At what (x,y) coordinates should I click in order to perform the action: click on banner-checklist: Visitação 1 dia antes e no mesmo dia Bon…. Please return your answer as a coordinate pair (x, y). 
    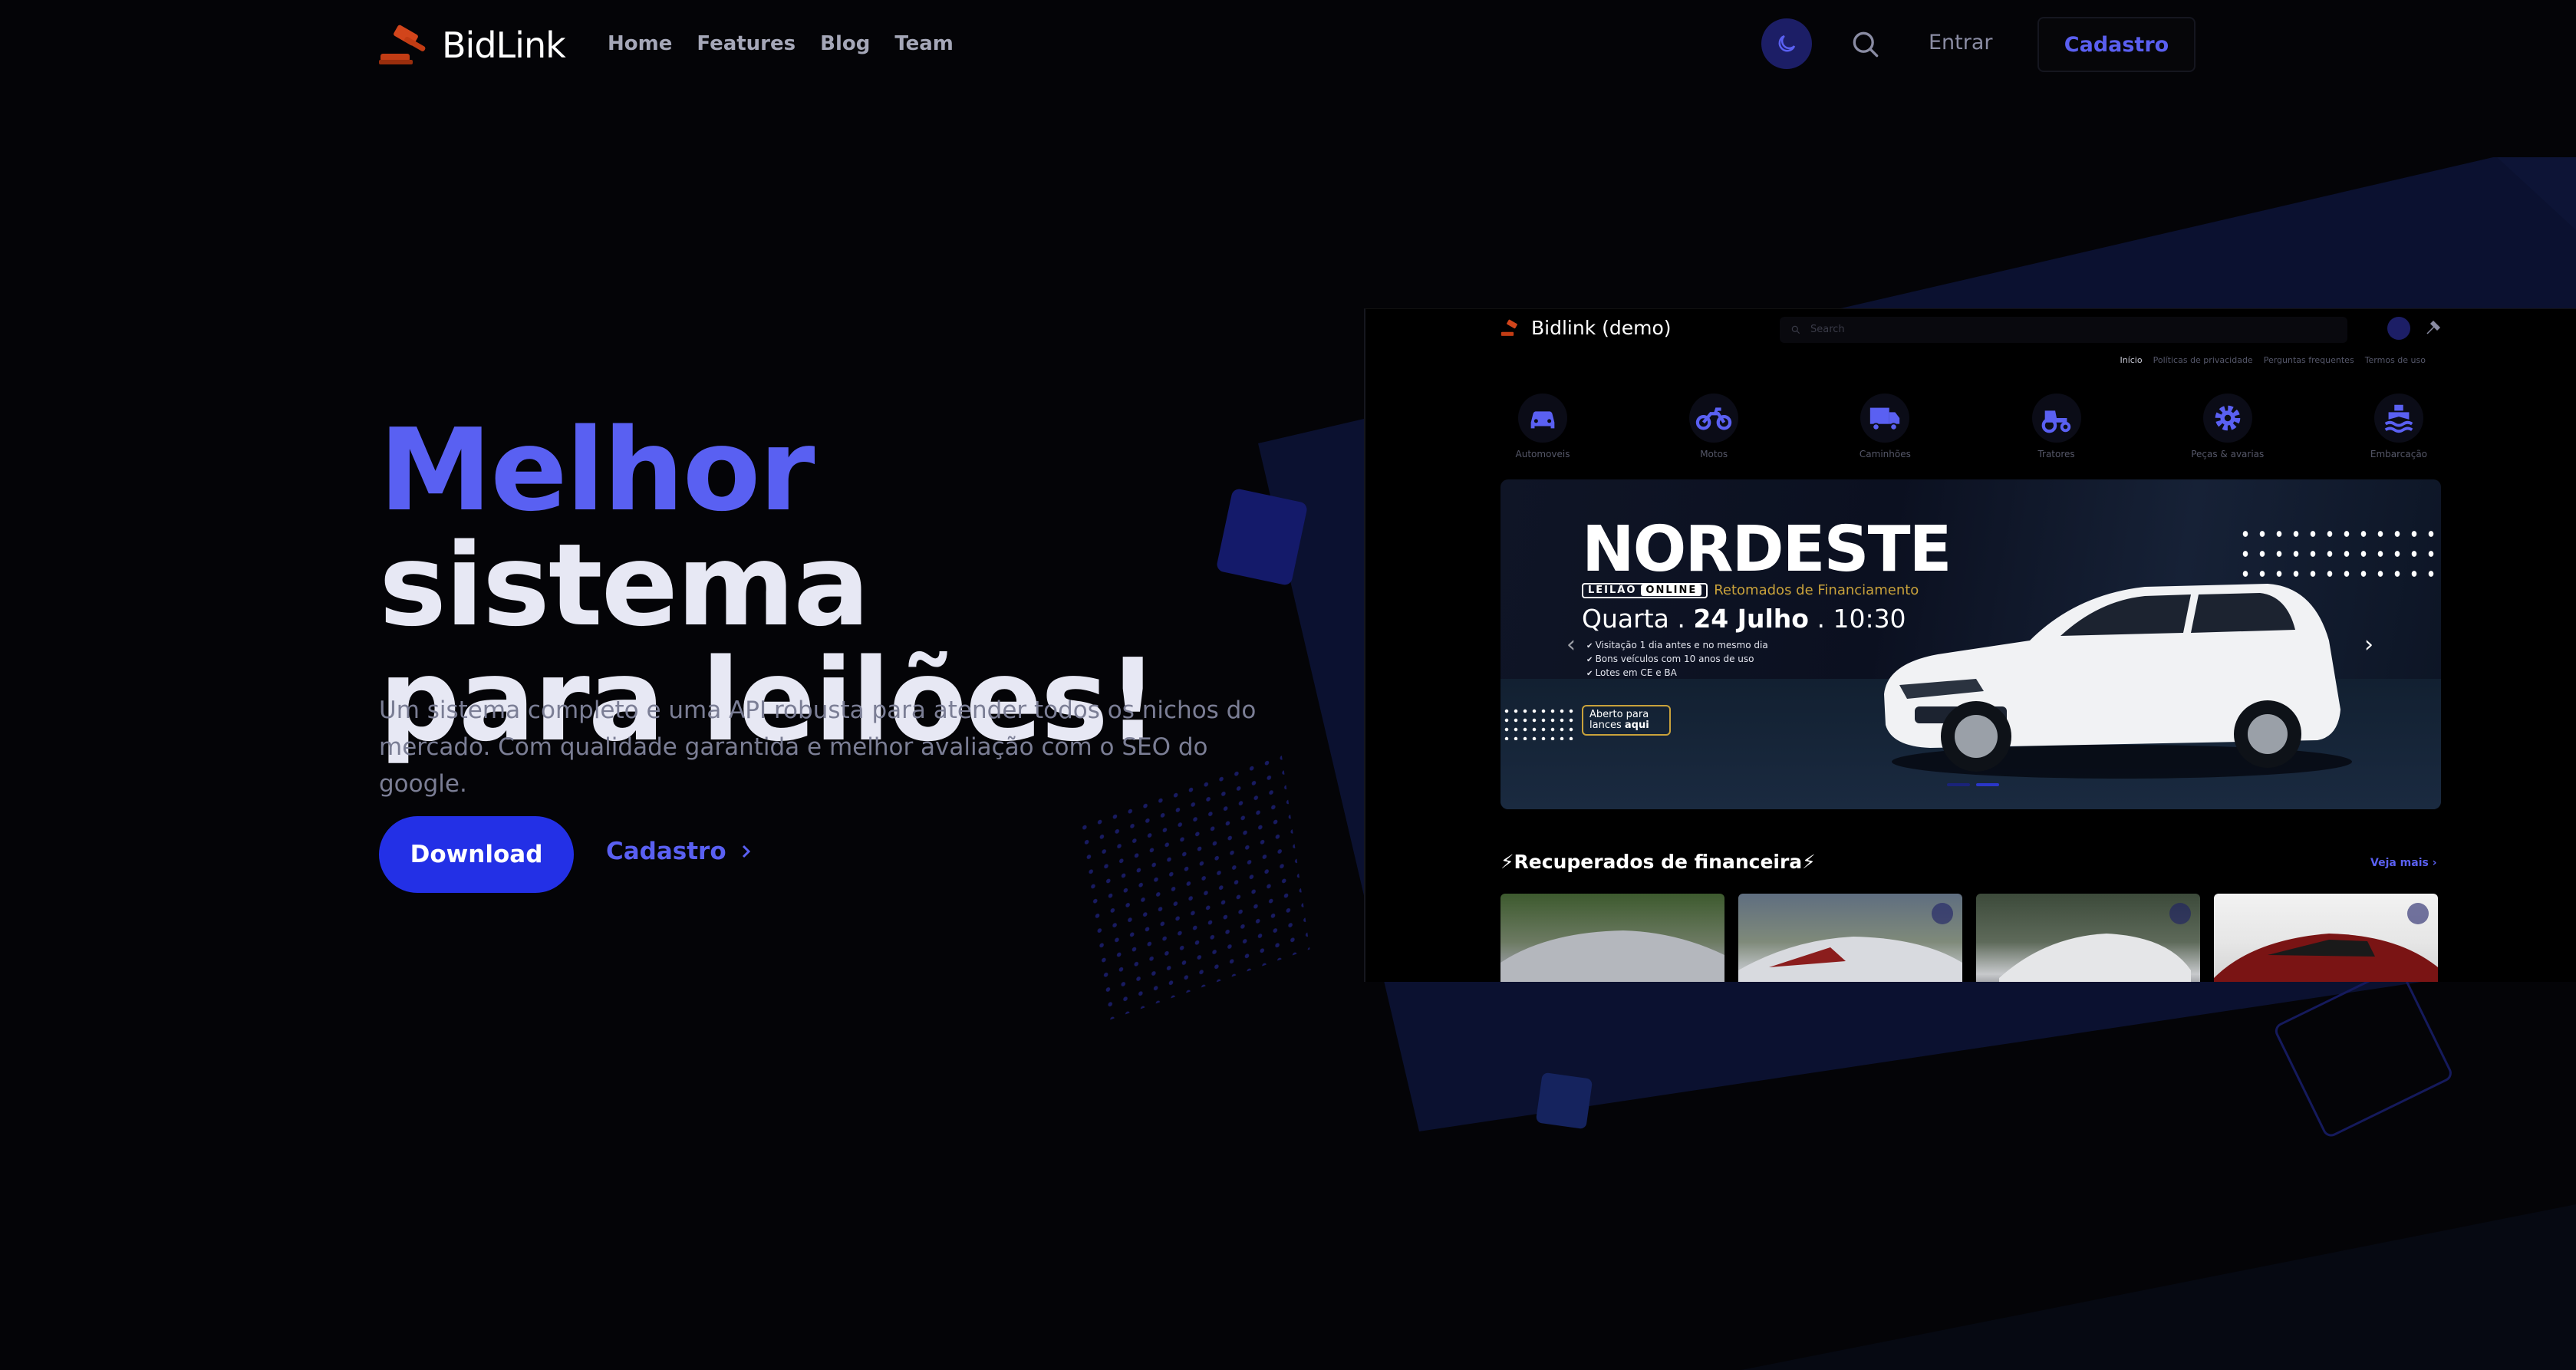
    Looking at the image, I should click on (1677, 659).